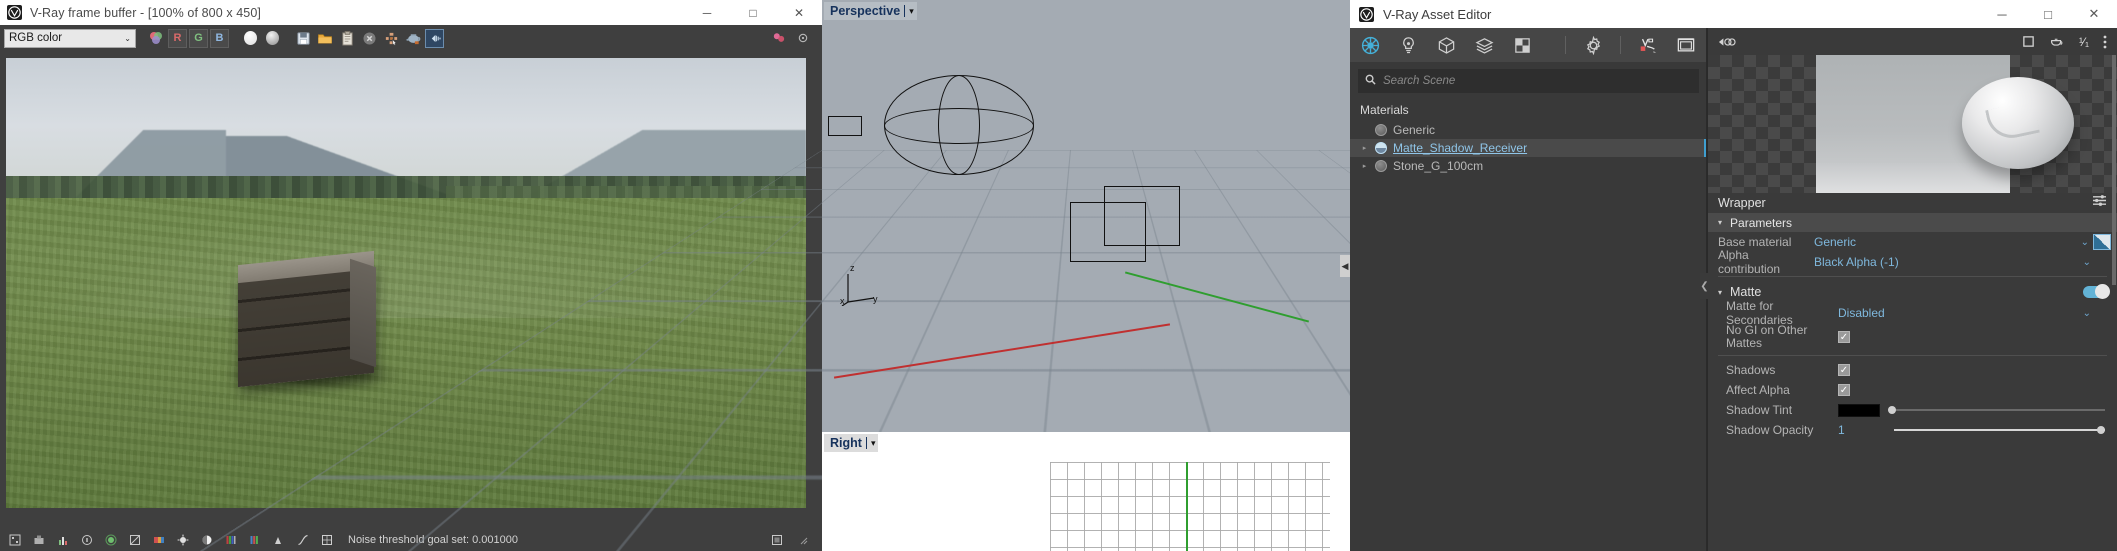  I want to click on material-list-item-stone-g-100cm: ▸ Stone_G_100cm, so click(1528, 166).